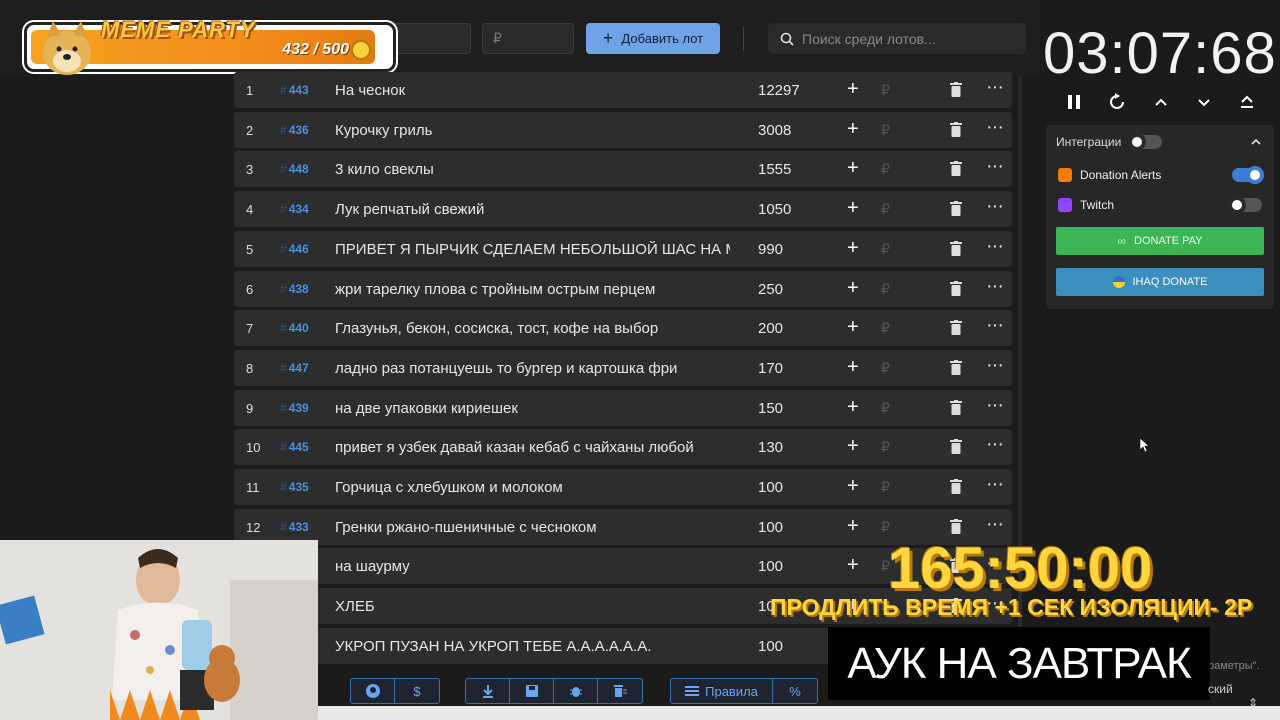 The image size is (1280, 720). What do you see at coordinates (532, 169) in the screenshot?
I see `lot-name: 3 кило свеклы` at bounding box center [532, 169].